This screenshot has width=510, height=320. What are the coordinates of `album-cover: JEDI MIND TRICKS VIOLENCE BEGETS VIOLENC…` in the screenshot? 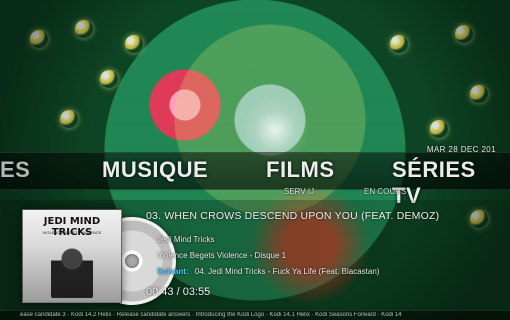 It's located at (72, 256).